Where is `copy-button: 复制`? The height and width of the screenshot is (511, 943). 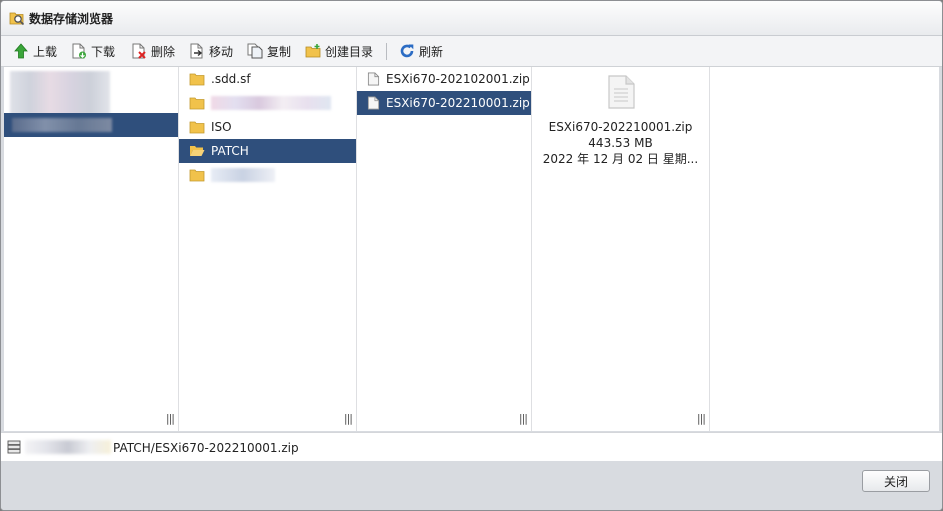 copy-button: 复制 is located at coordinates (269, 51).